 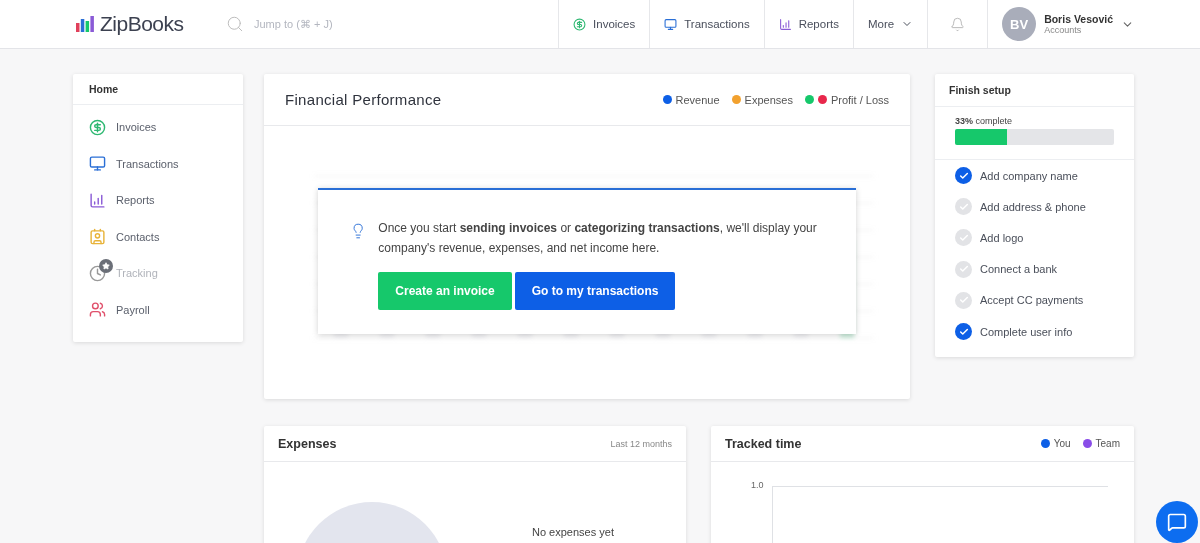 I want to click on task-label: Complete user info, so click(x=1026, y=331).